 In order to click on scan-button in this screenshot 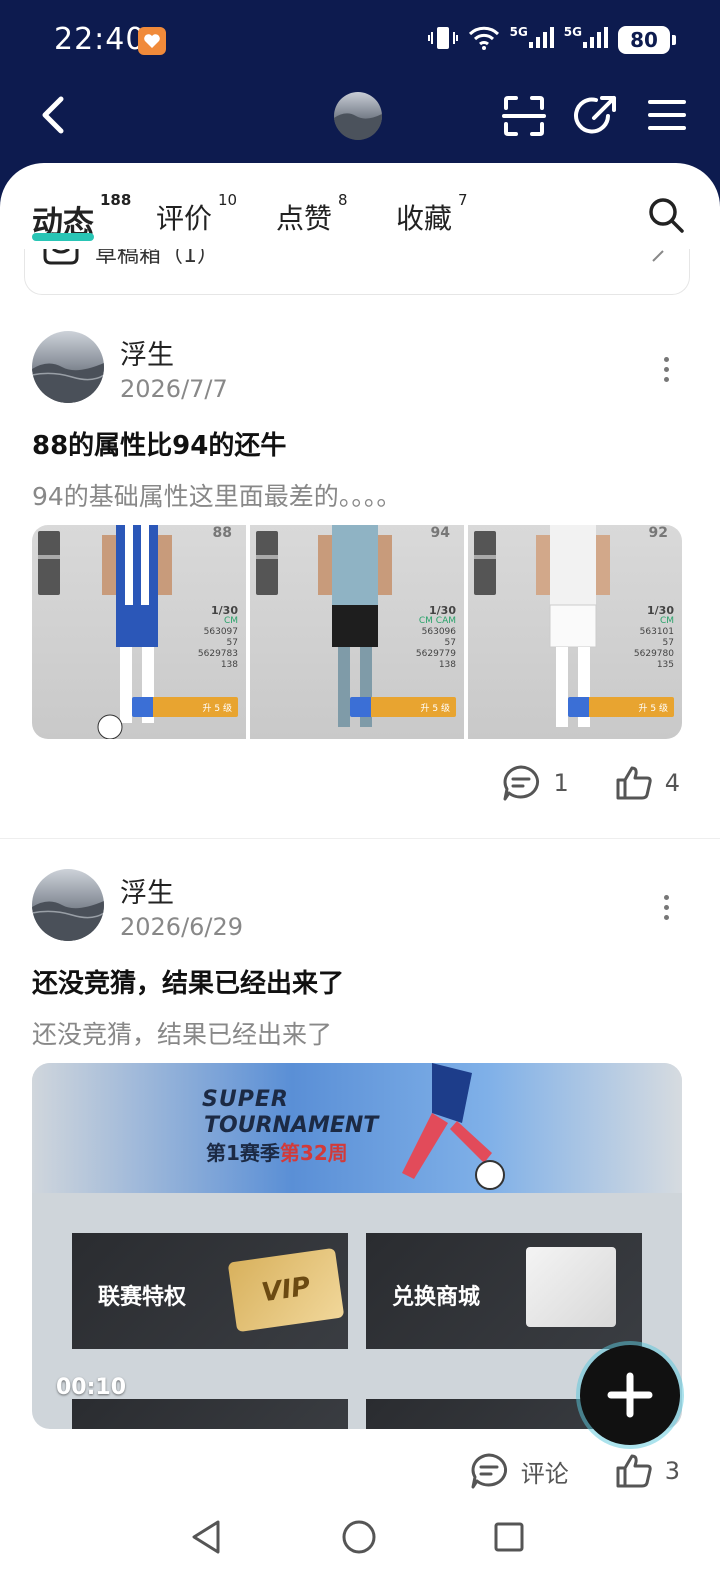, I will do `click(524, 116)`.